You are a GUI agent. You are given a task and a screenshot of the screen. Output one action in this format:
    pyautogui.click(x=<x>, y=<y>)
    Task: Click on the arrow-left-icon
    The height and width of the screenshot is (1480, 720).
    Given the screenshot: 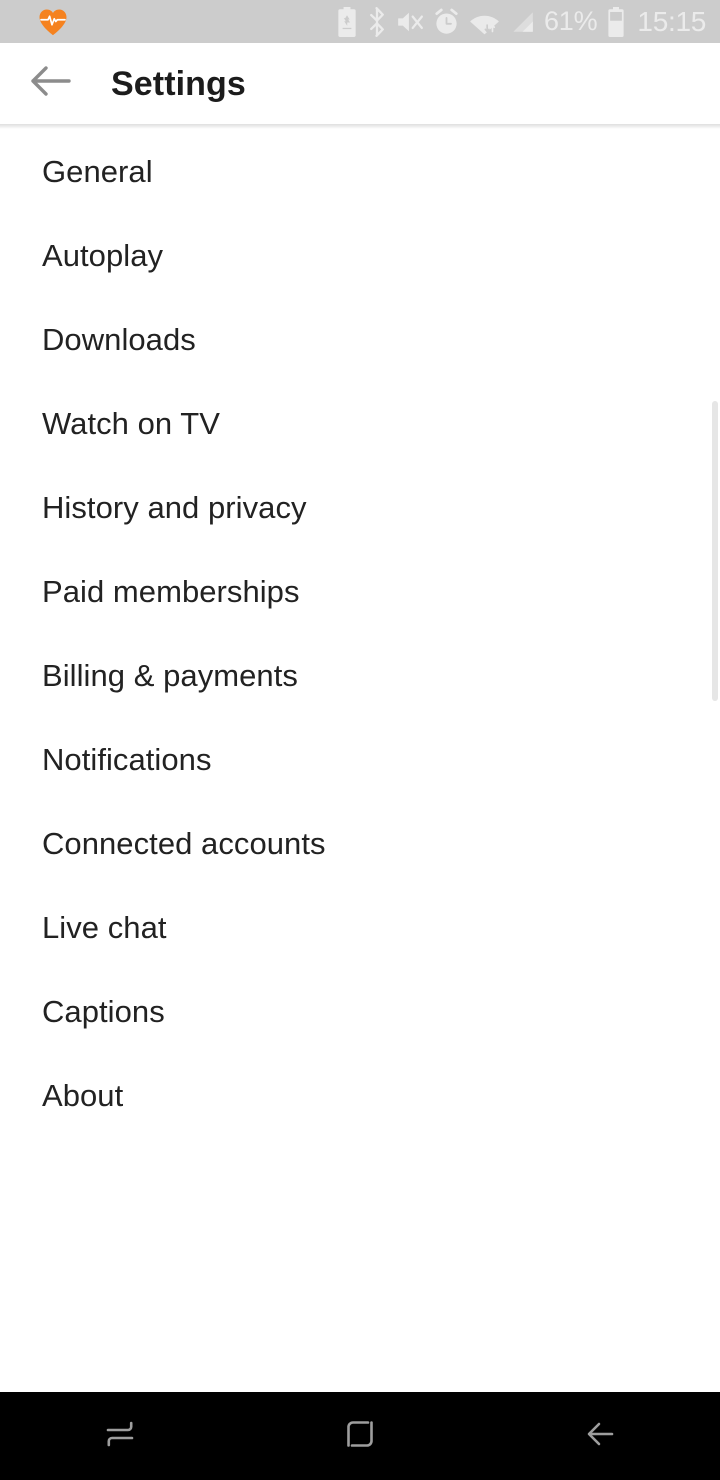 What is the action you would take?
    pyautogui.click(x=50, y=83)
    